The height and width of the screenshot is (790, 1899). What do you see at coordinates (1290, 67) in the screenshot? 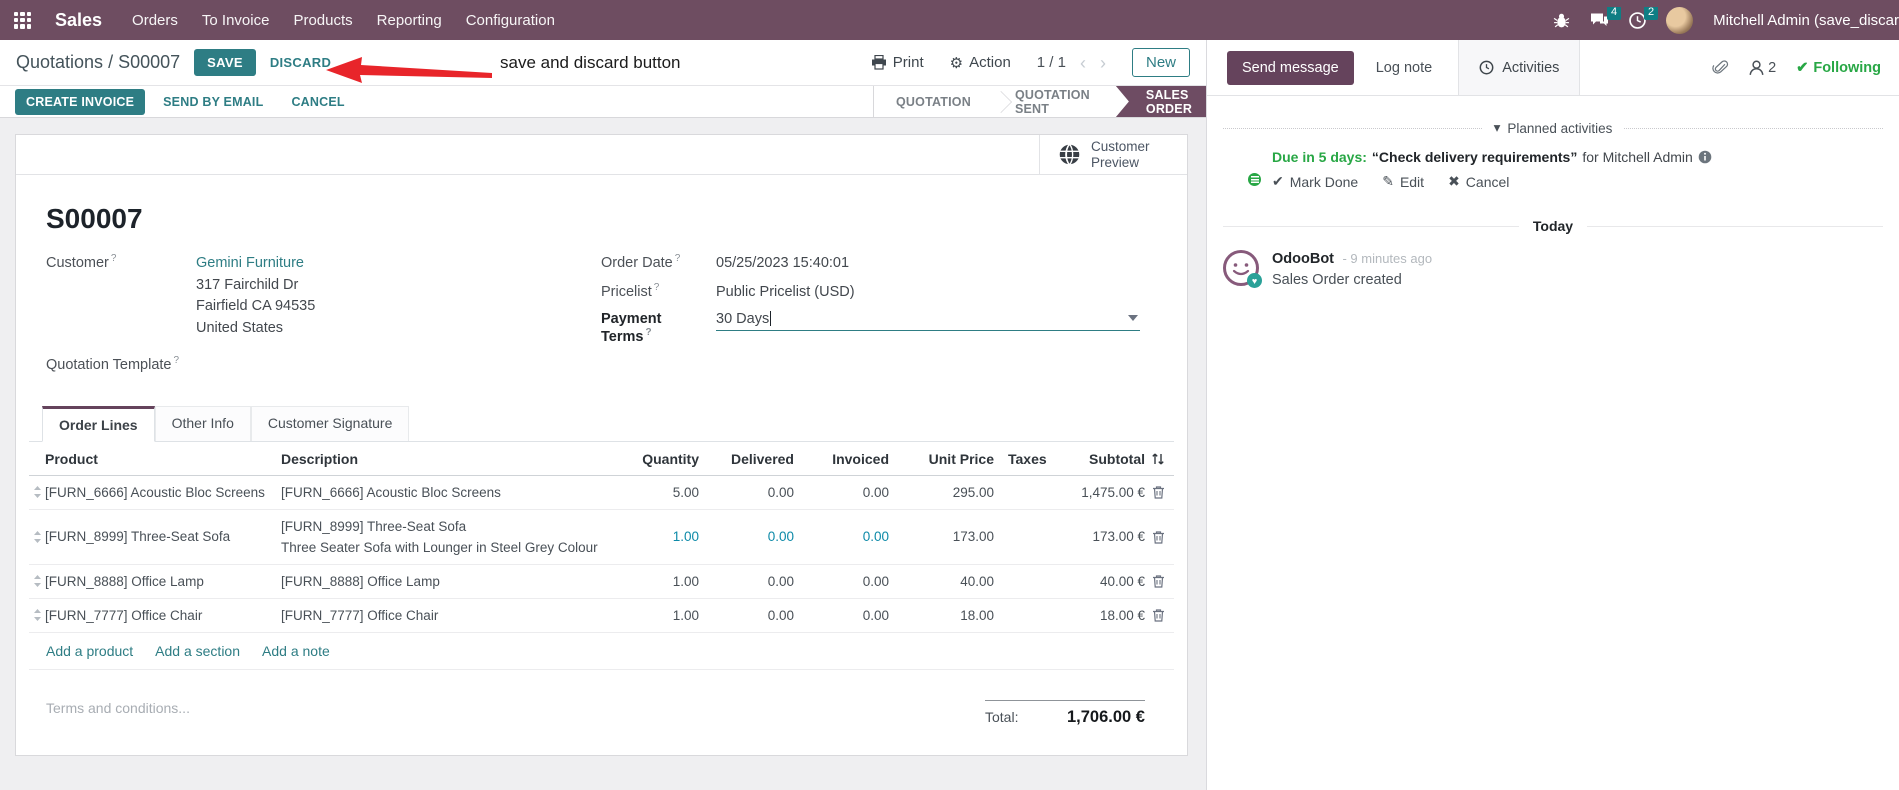
I see `send-message-button: Send message` at bounding box center [1290, 67].